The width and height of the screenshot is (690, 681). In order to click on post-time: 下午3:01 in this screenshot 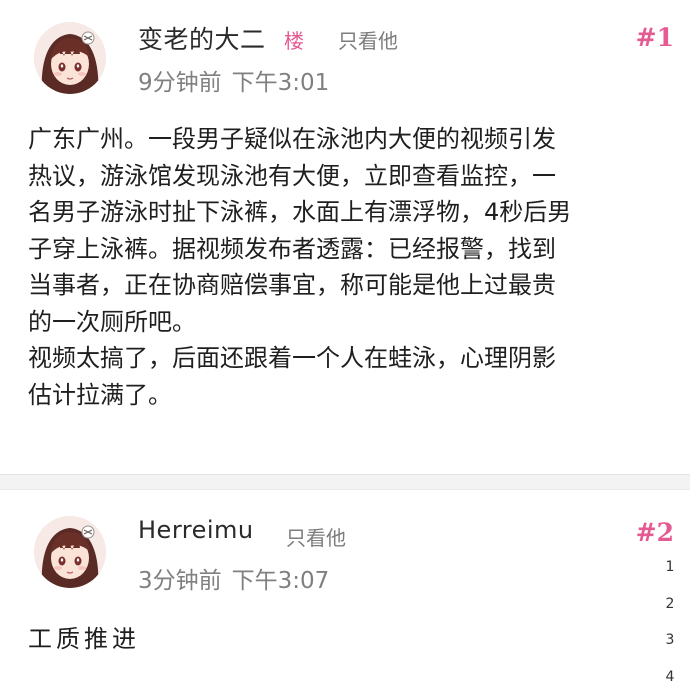, I will do `click(280, 83)`.